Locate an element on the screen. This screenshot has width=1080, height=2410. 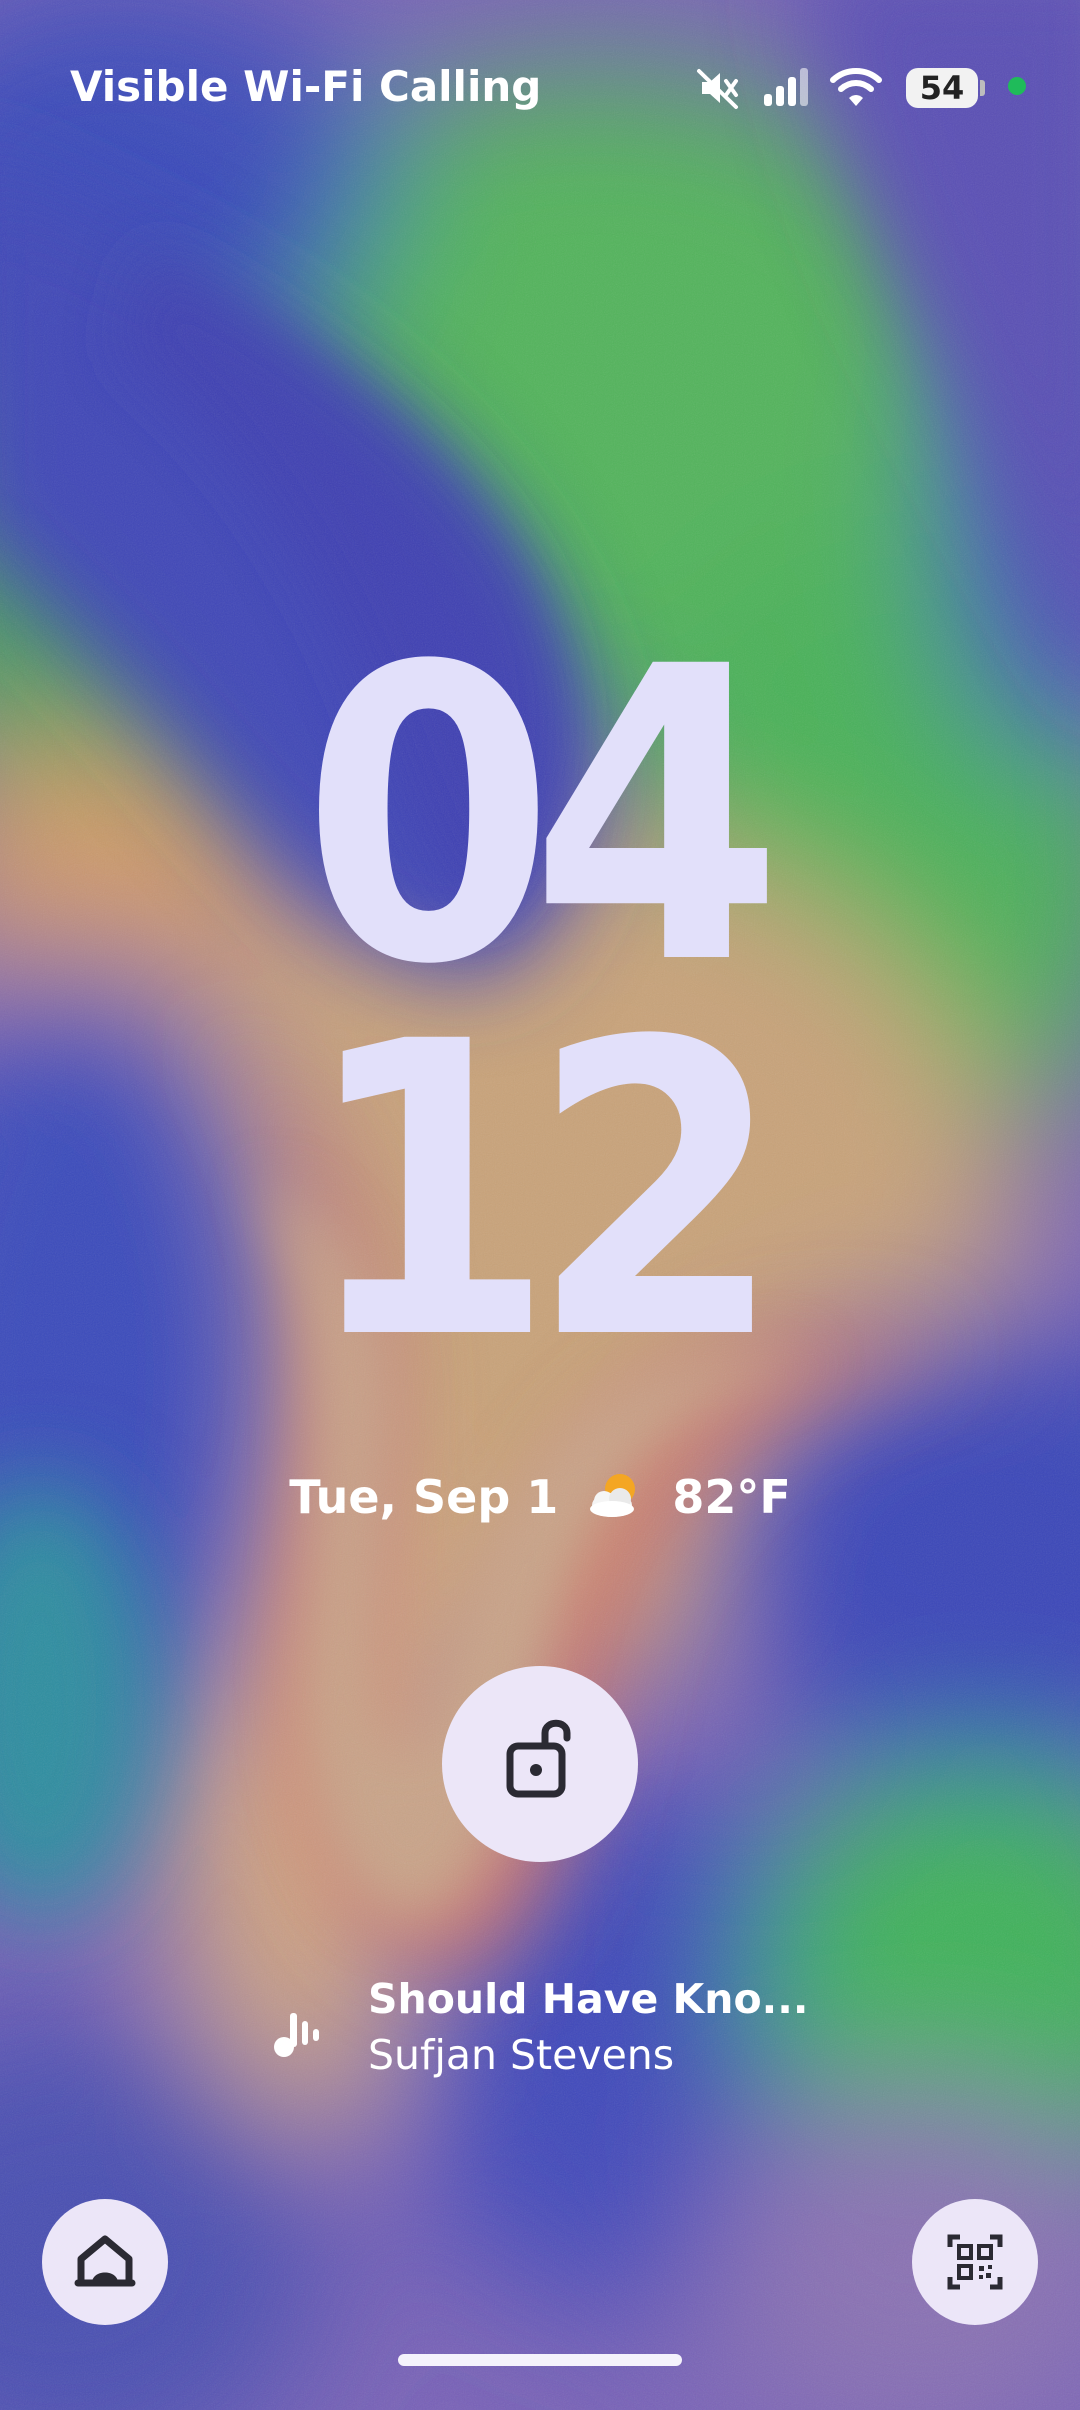
qr-scanner-shortcut-button is located at coordinates (975, 2262).